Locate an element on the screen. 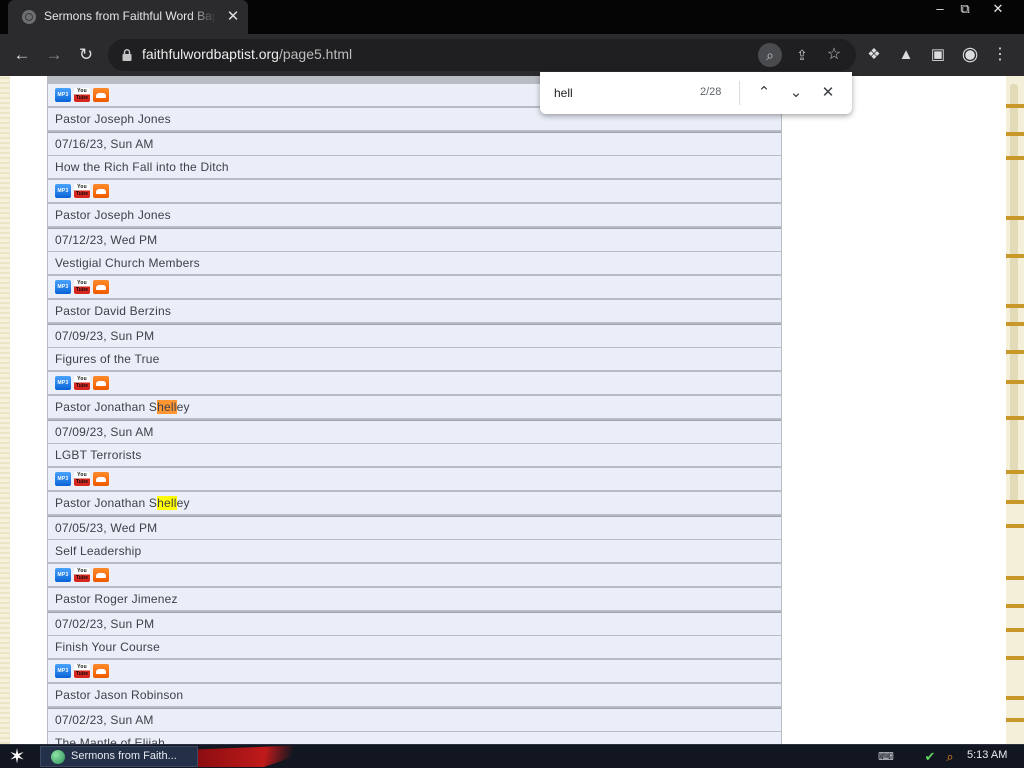 Image resolution: width=1024 pixels, height=768 pixels. preacher-row: Pastor David Berzins is located at coordinates (414, 311).